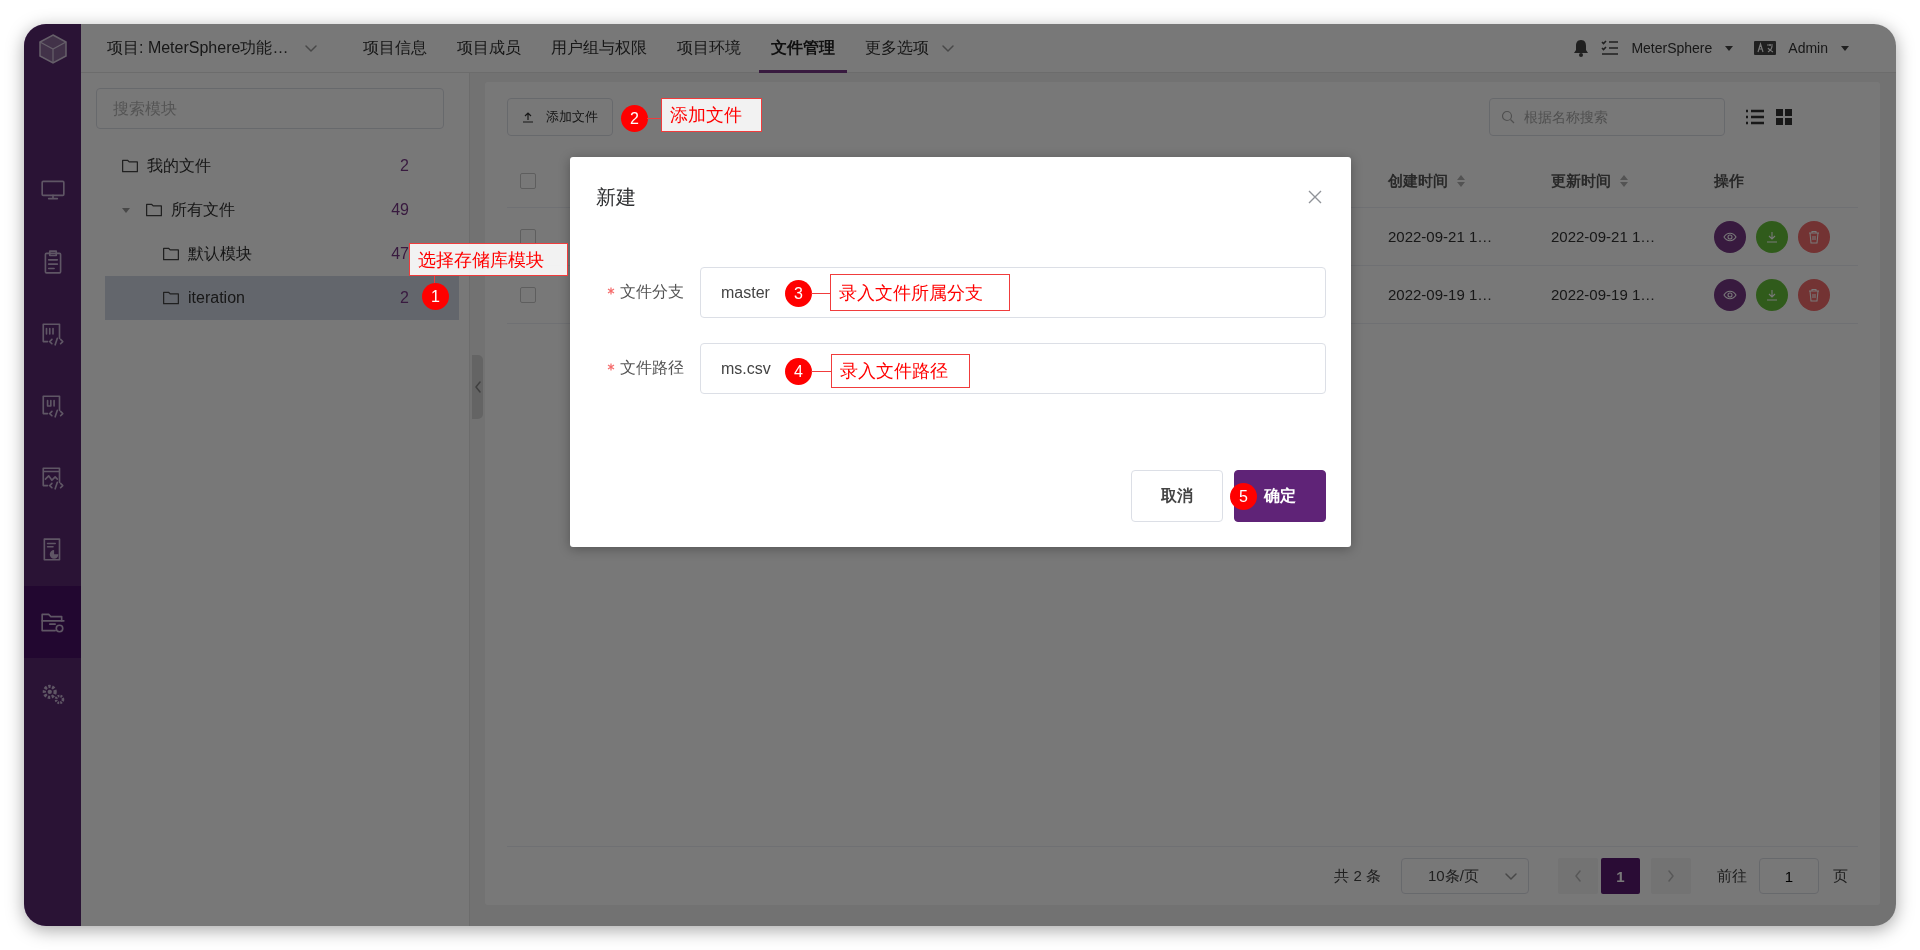 This screenshot has width=1920, height=950. I want to click on callout-label: 选择存储库模块, so click(488, 259).